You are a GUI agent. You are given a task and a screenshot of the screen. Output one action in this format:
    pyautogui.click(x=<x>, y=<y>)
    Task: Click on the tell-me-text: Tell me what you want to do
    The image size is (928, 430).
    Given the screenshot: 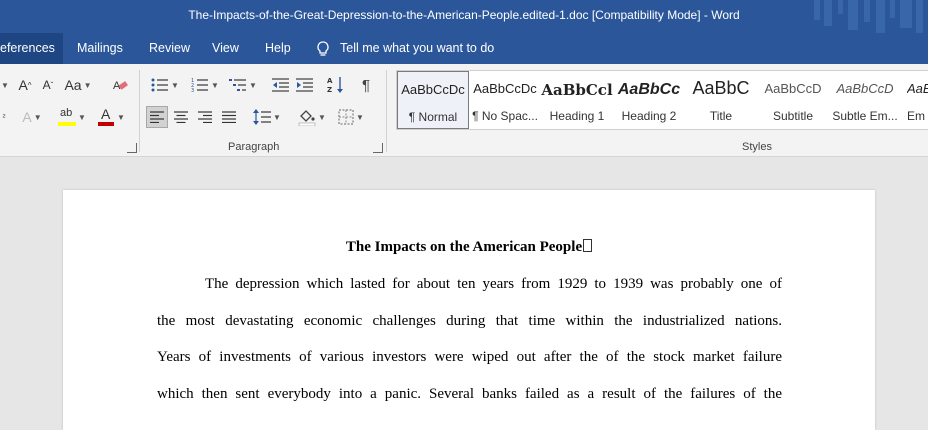 What is the action you would take?
    pyautogui.click(x=417, y=48)
    